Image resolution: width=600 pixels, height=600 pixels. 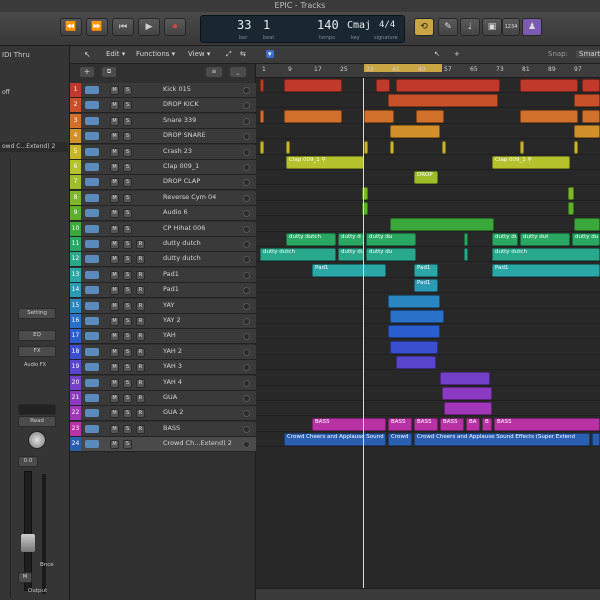 I want to click on track-header: 8 M S Reverse Cym 04, so click(x=163, y=198).